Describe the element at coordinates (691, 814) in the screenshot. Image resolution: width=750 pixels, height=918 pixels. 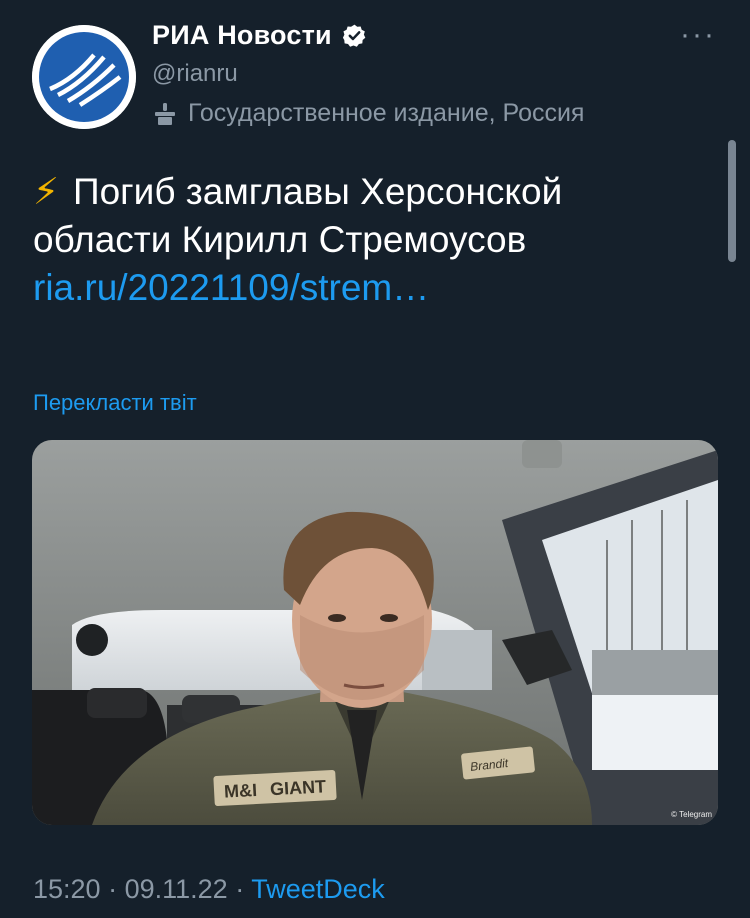
I see `photo-credit: © Telegram` at that location.